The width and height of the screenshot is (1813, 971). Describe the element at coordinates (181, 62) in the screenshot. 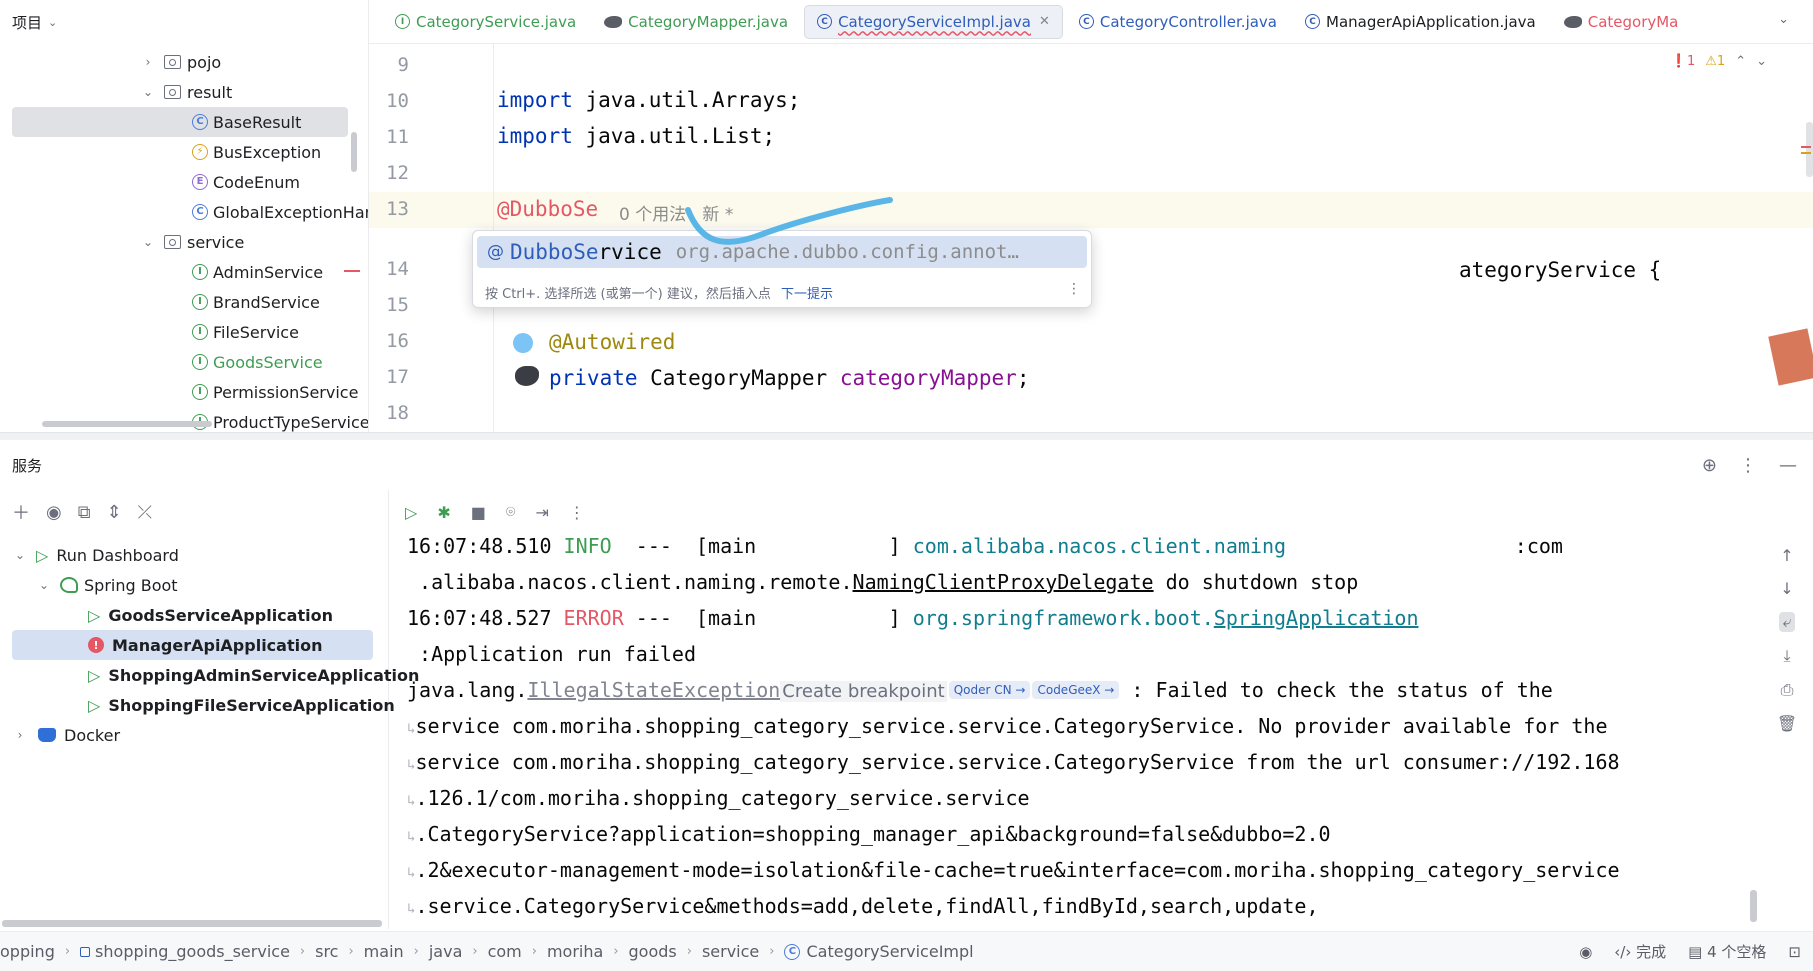

I see `tree-folder-pojo: › pojo` at that location.